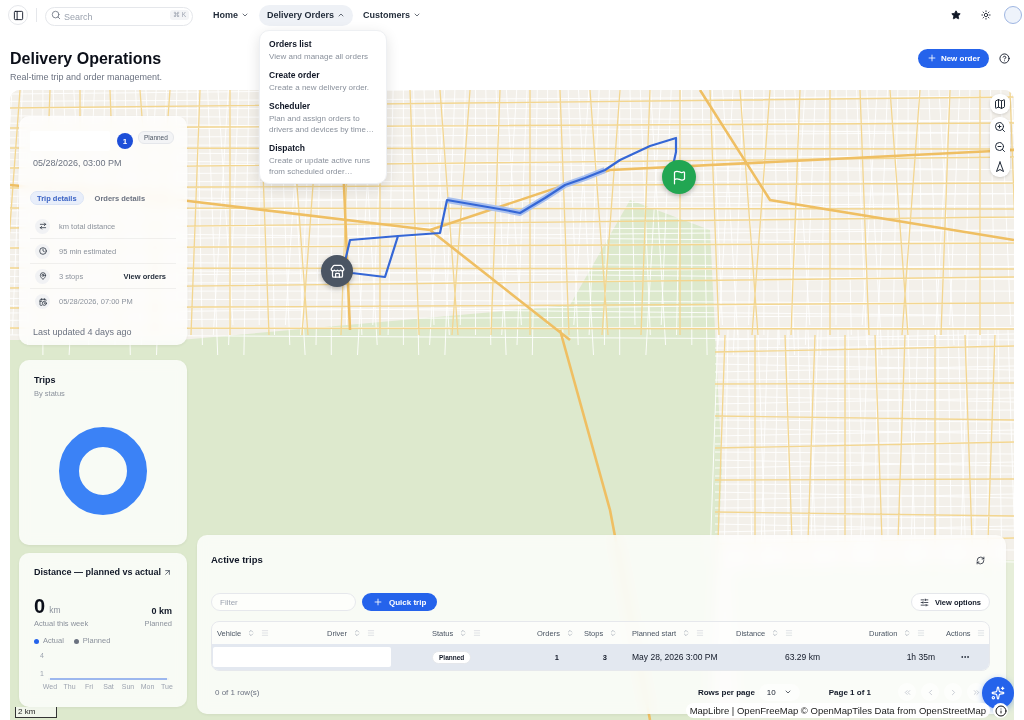 The width and height of the screenshot is (1024, 720). I want to click on arrow-up-right-icon, so click(167, 572).